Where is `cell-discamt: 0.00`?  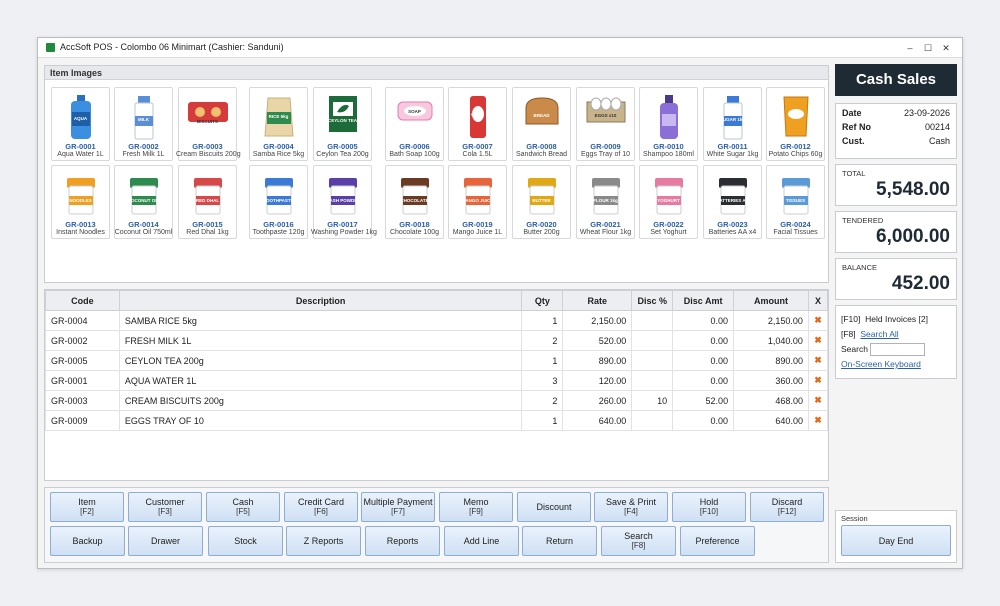
cell-discamt: 0.00 is located at coordinates (703, 320).